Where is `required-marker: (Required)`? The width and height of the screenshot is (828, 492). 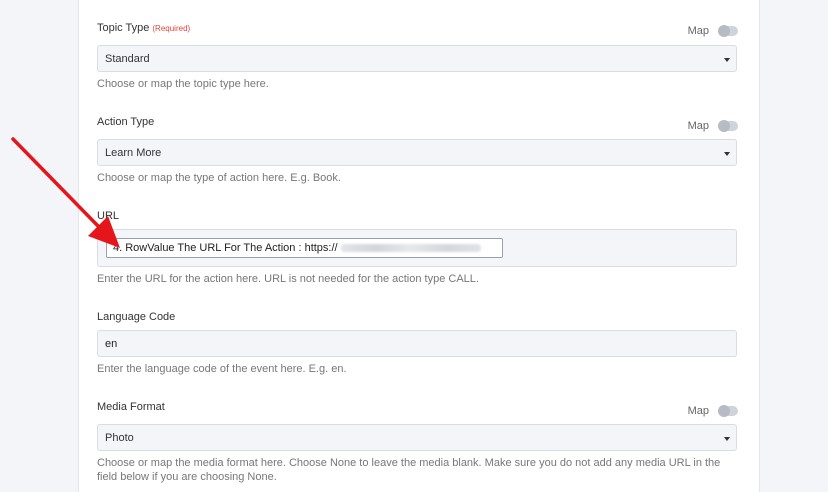 required-marker: (Required) is located at coordinates (171, 28).